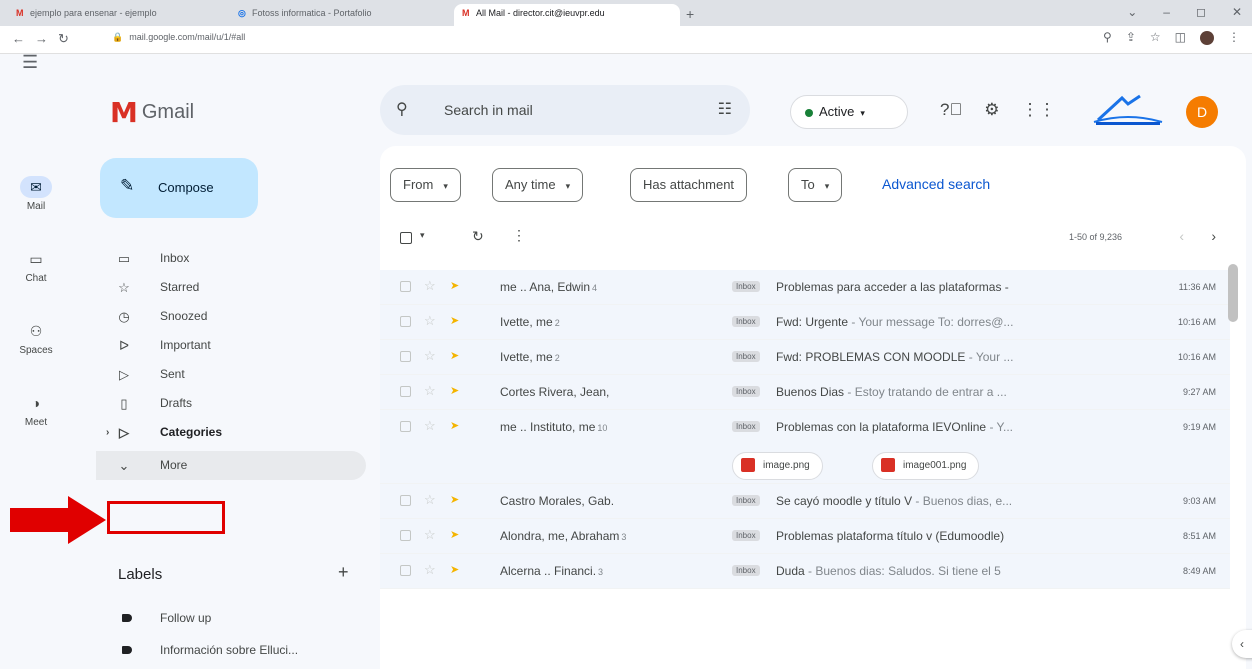 The height and width of the screenshot is (669, 1252). What do you see at coordinates (1132, 12) in the screenshot?
I see `tab-search-icon: ⌄` at bounding box center [1132, 12].